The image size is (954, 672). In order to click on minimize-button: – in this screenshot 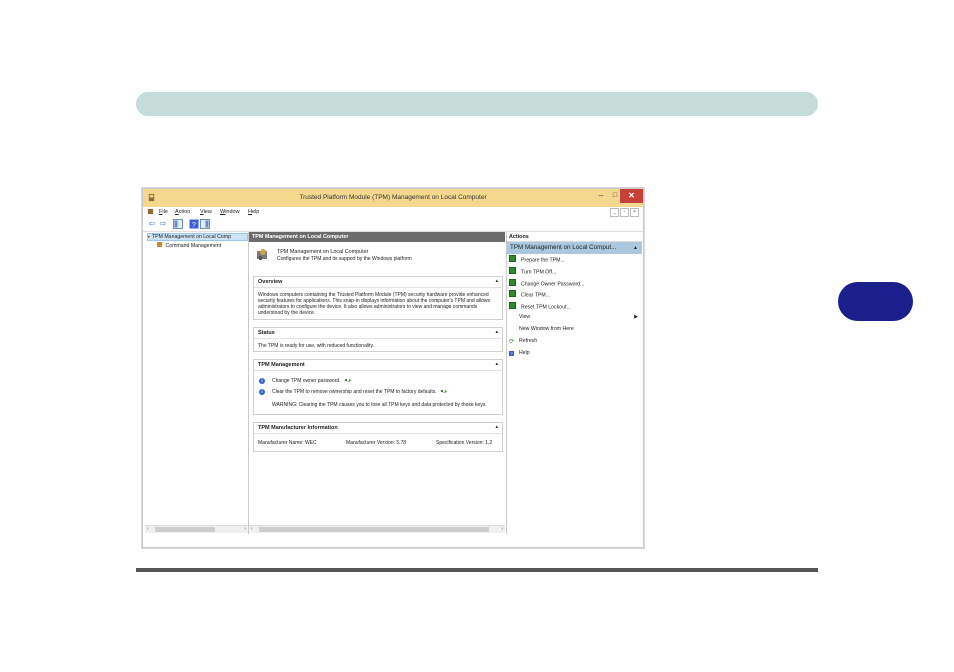, I will do `click(601, 196)`.